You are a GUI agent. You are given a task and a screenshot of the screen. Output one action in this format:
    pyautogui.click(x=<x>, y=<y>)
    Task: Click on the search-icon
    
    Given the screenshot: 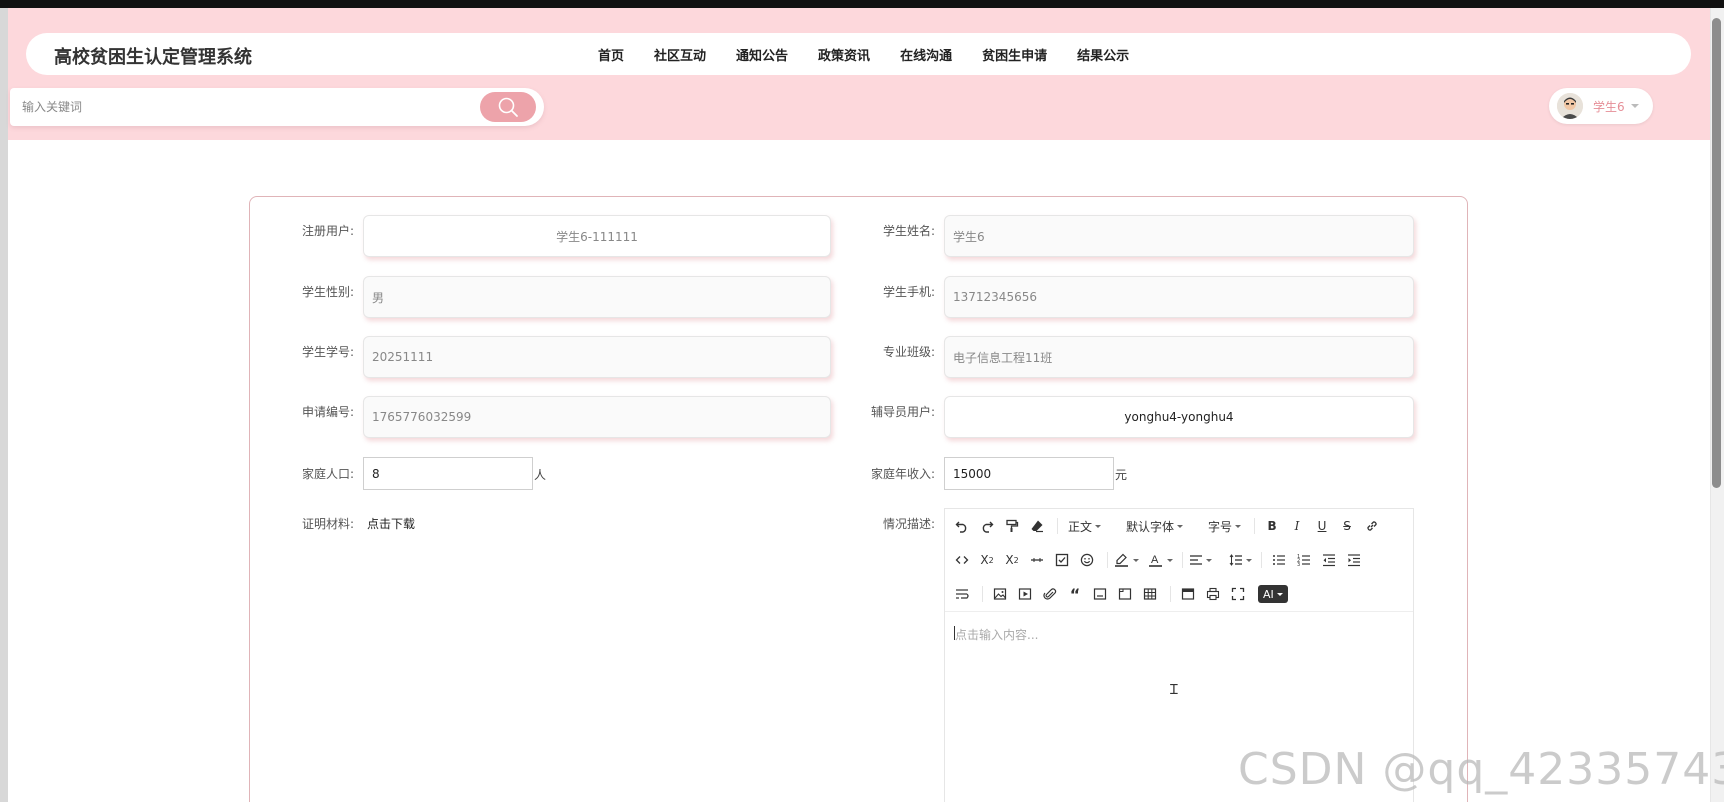 What is the action you would take?
    pyautogui.click(x=508, y=107)
    